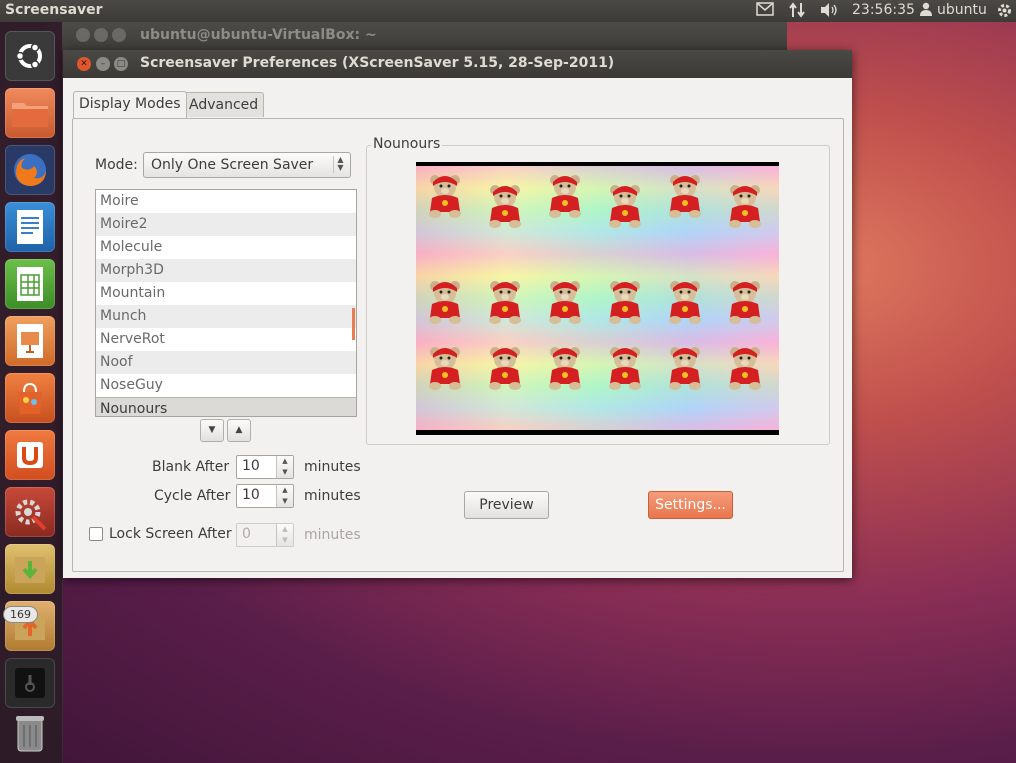 Image resolution: width=1016 pixels, height=763 pixels. Describe the element at coordinates (121, 64) in the screenshot. I see `maximize-icon: □` at that location.